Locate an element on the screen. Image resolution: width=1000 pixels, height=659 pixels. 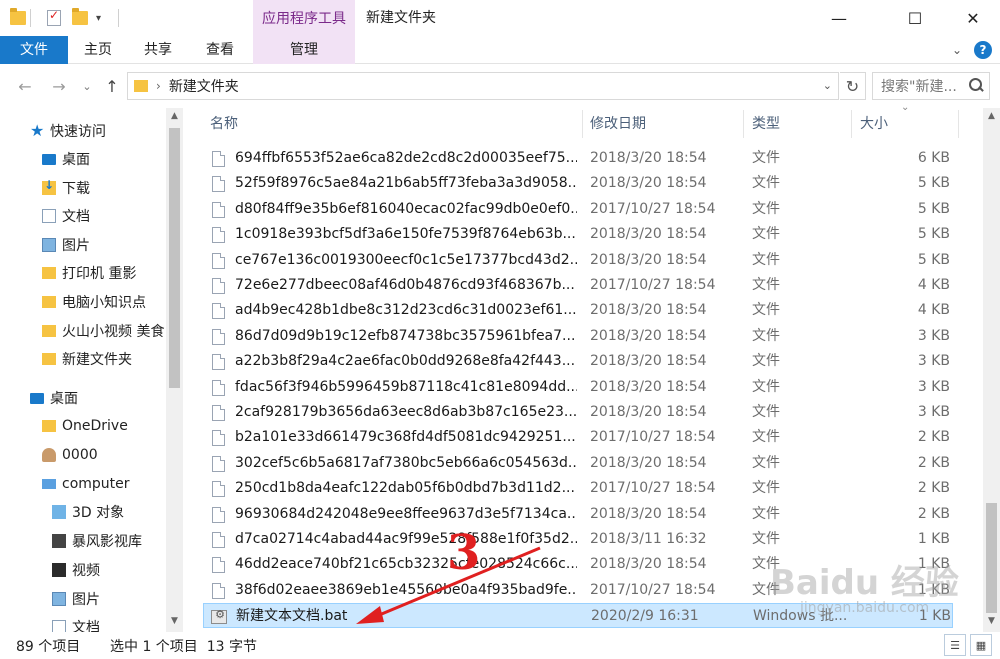
minimize-button: — is located at coordinates (839, 18).